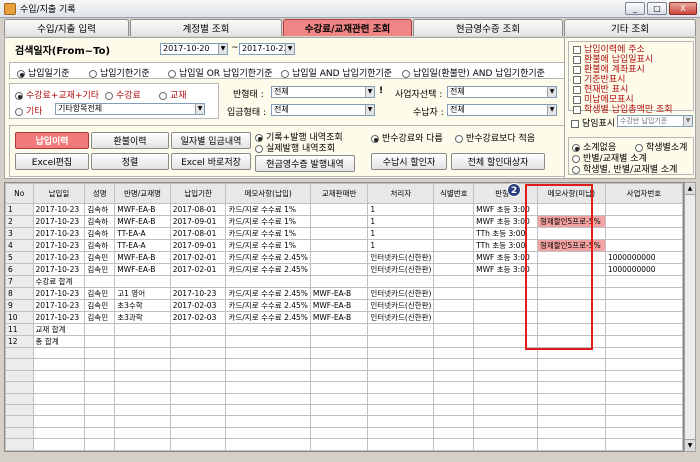 The width and height of the screenshot is (700, 462). I want to click on maximize-button: □, so click(657, 8).